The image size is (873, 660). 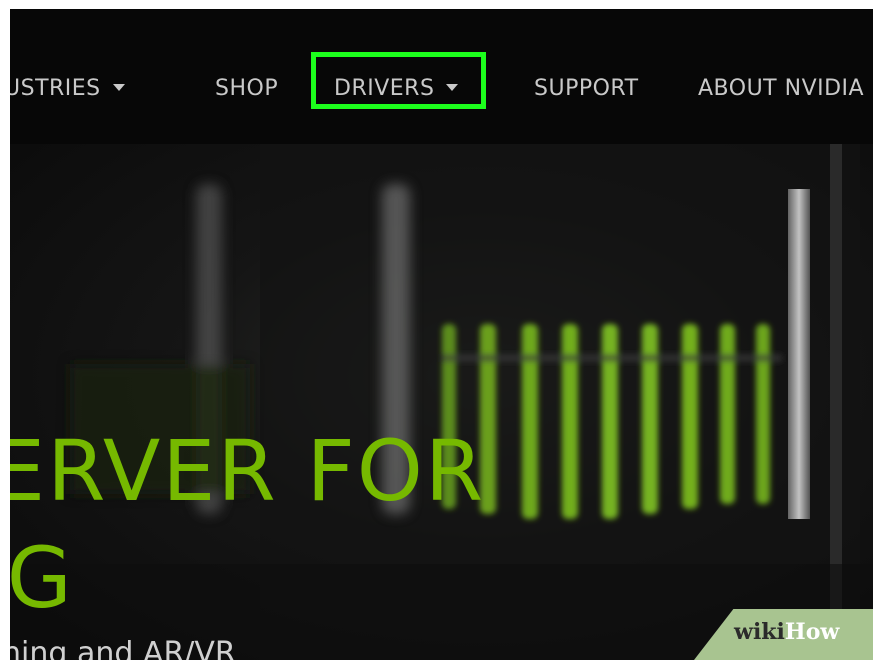 I want to click on caret-down-icon, so click(x=118, y=87).